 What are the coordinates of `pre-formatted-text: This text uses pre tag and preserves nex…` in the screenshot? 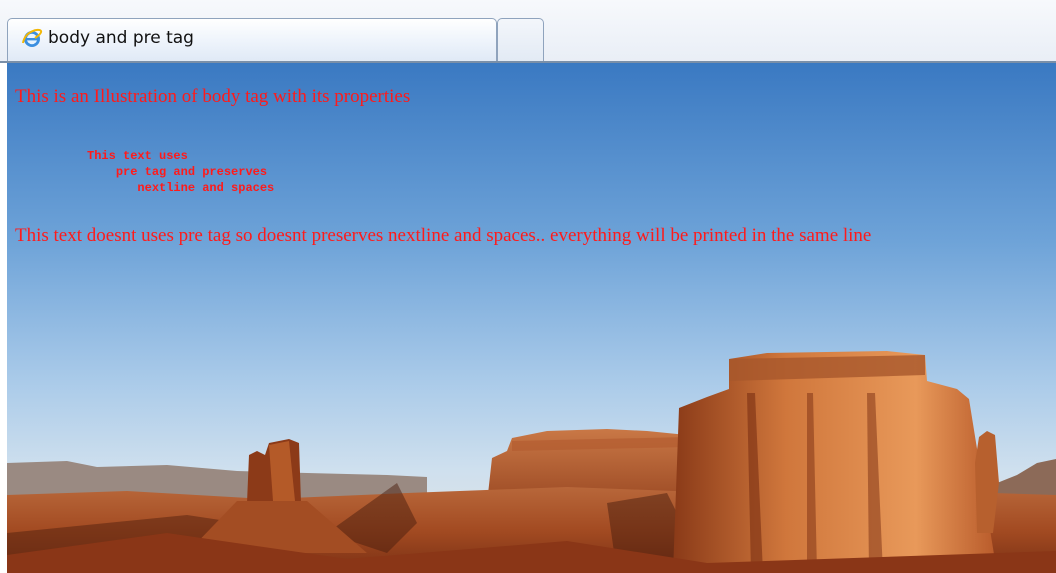 It's located at (181, 172).